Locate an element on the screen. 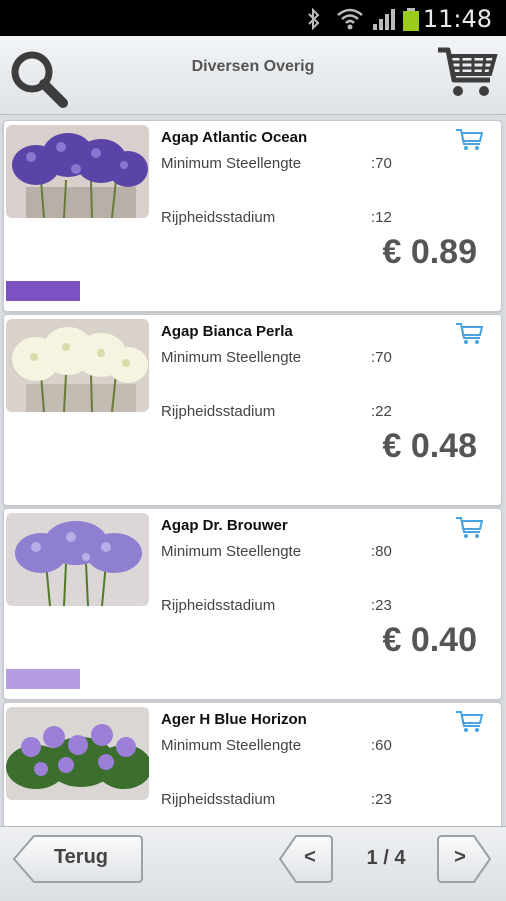 Image resolution: width=506 pixels, height=901 pixels. product-price: € 0.40 is located at coordinates (429, 640).